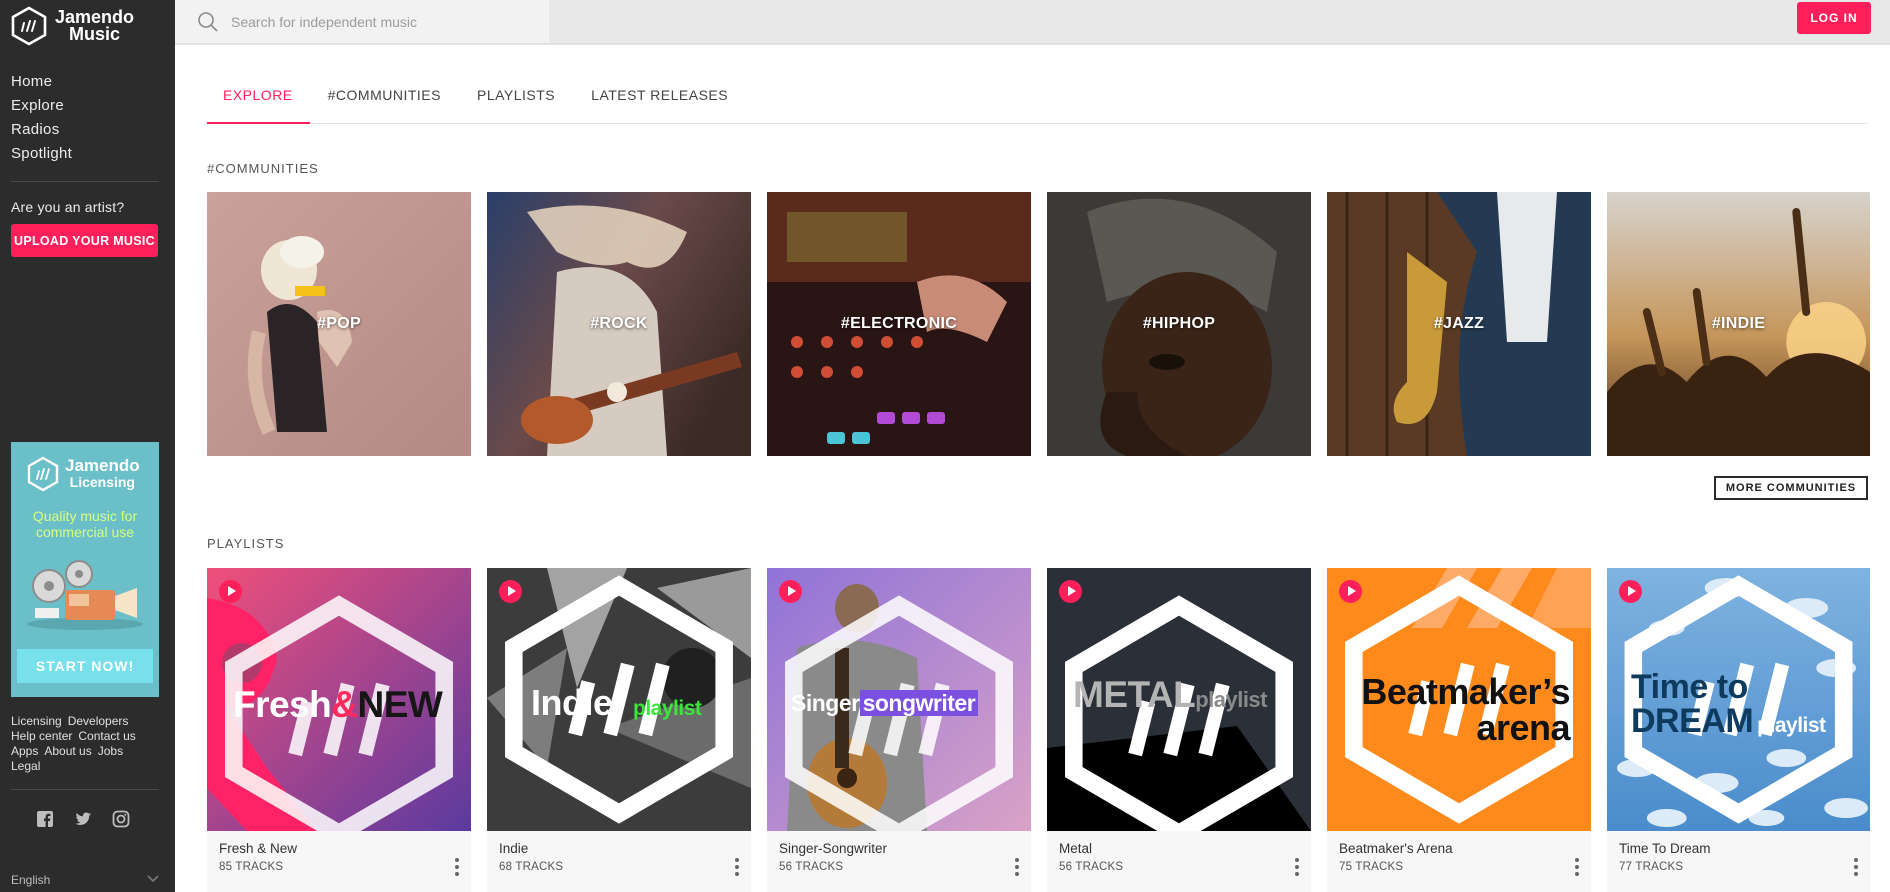 The width and height of the screenshot is (1890, 892). What do you see at coordinates (121, 819) in the screenshot?
I see `instagram-icon` at bounding box center [121, 819].